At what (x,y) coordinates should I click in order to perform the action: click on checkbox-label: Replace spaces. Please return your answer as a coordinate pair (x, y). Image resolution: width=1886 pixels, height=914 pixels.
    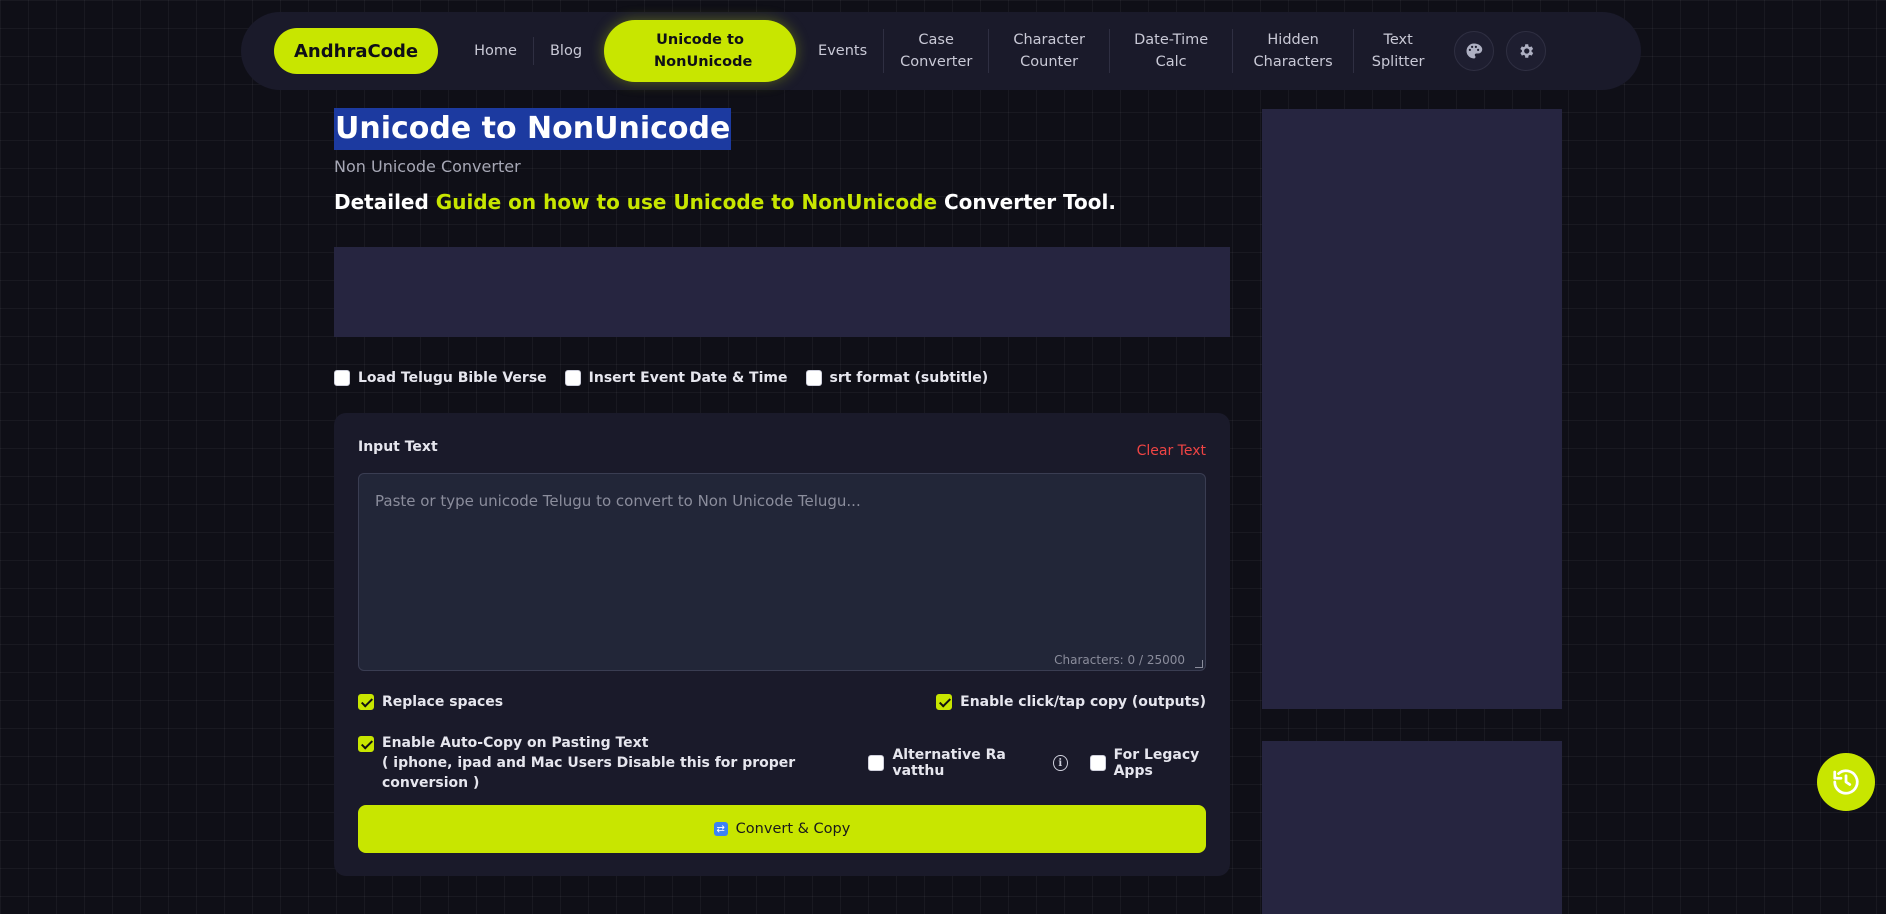
    Looking at the image, I should click on (443, 702).